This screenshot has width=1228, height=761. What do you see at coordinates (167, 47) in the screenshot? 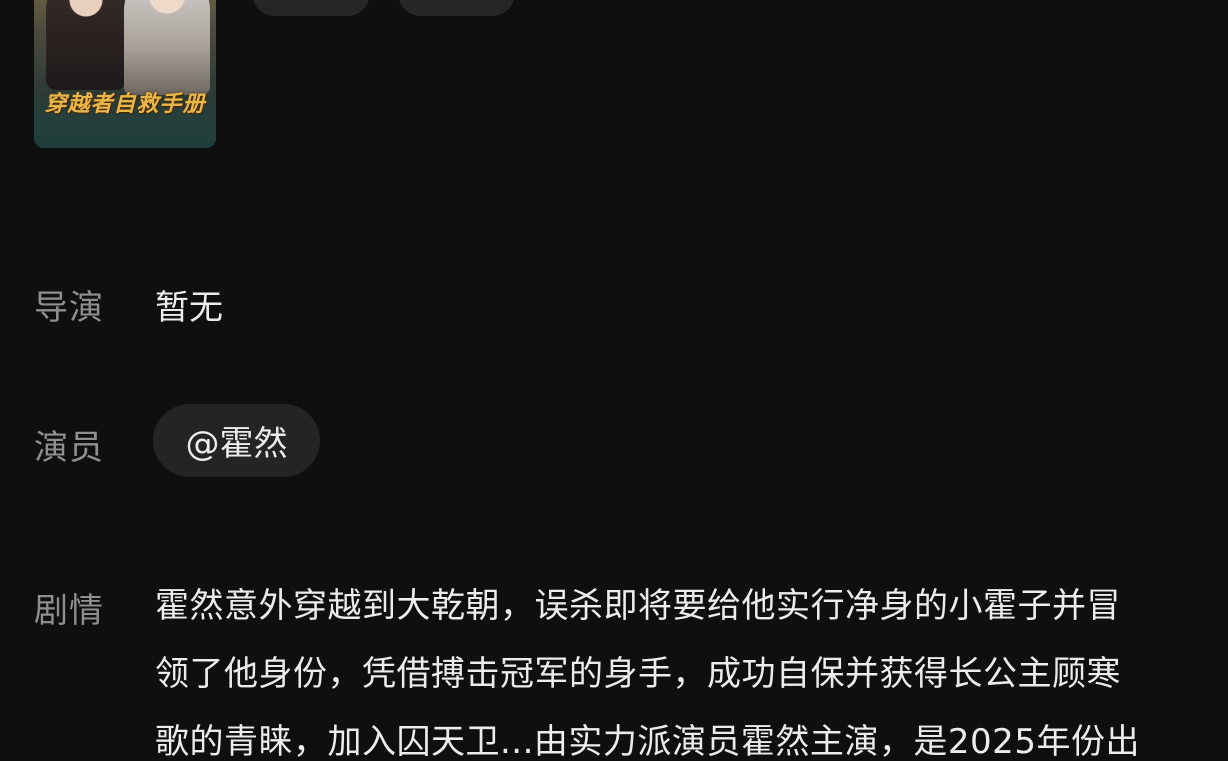
I see `poster-actor-figure` at bounding box center [167, 47].